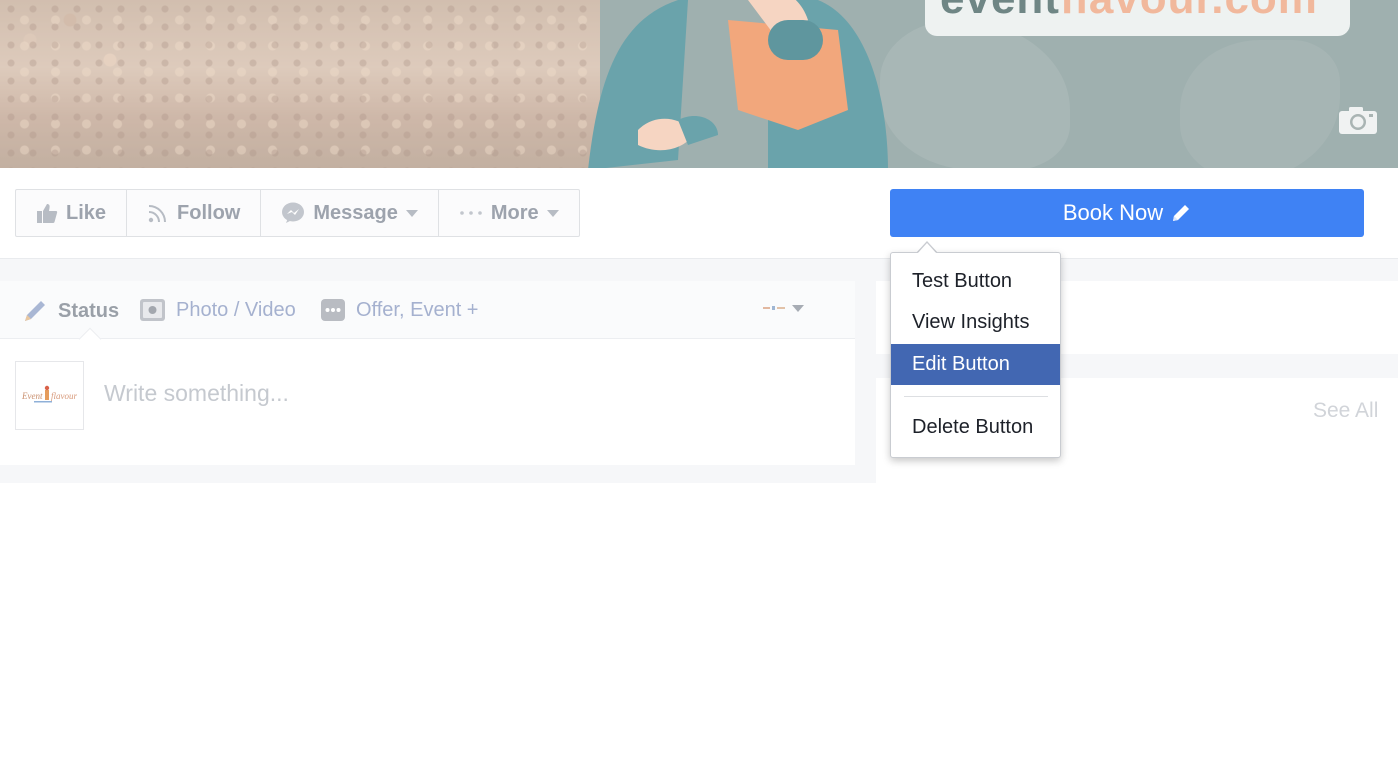 The image size is (1398, 769). I want to click on more-button: More, so click(509, 213).